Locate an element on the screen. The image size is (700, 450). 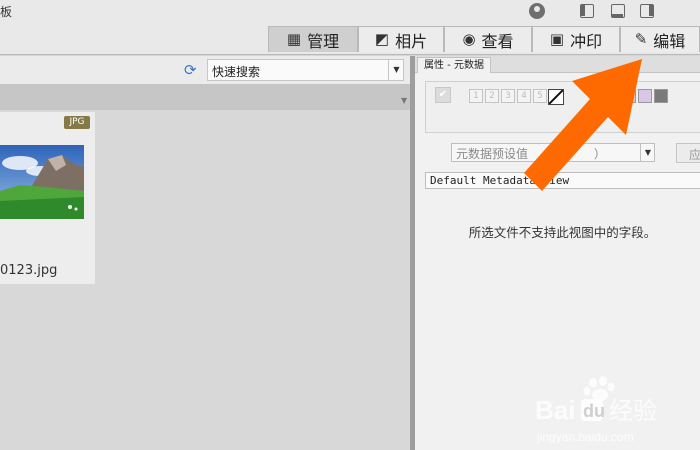
metadata-preset-label: 元数据预设值 is located at coordinates (492, 154).